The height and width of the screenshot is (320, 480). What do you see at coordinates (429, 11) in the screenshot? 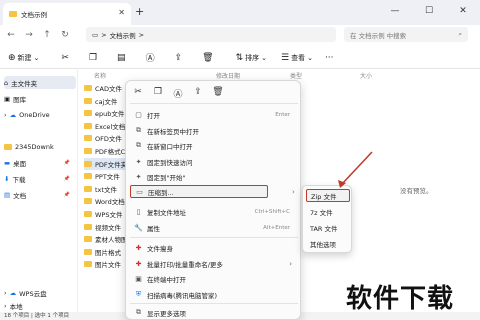
I see `maximize-button: ☐` at bounding box center [429, 11].